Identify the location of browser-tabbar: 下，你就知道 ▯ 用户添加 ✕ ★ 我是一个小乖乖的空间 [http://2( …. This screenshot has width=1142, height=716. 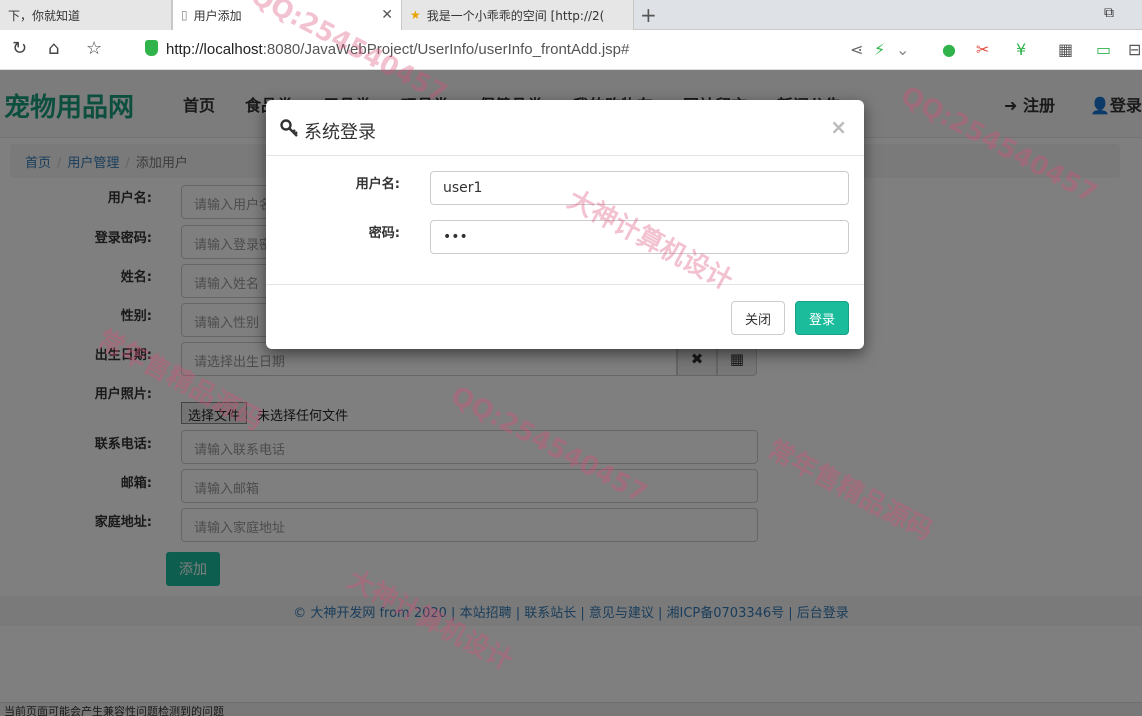
(571, 15).